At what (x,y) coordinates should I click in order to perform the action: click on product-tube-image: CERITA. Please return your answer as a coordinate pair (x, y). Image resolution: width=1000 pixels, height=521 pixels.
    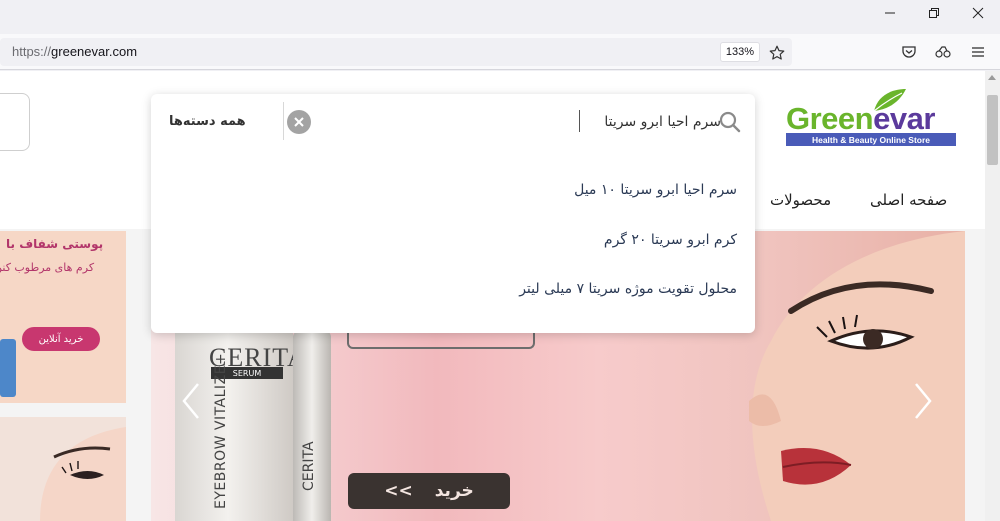
    Looking at the image, I should click on (312, 426).